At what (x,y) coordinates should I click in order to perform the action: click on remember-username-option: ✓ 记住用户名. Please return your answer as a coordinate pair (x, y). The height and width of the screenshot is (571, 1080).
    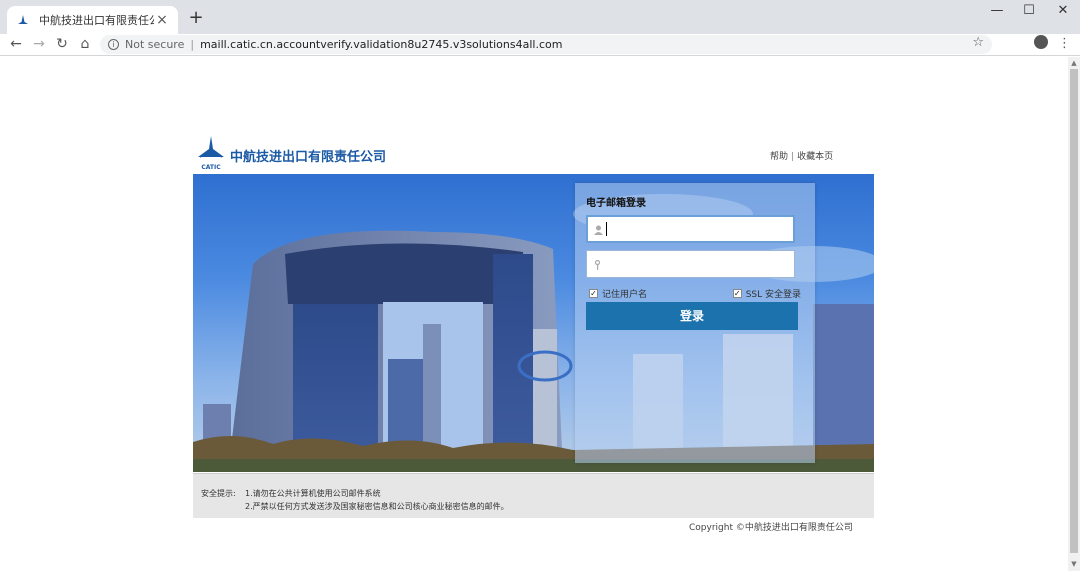
    Looking at the image, I should click on (618, 293).